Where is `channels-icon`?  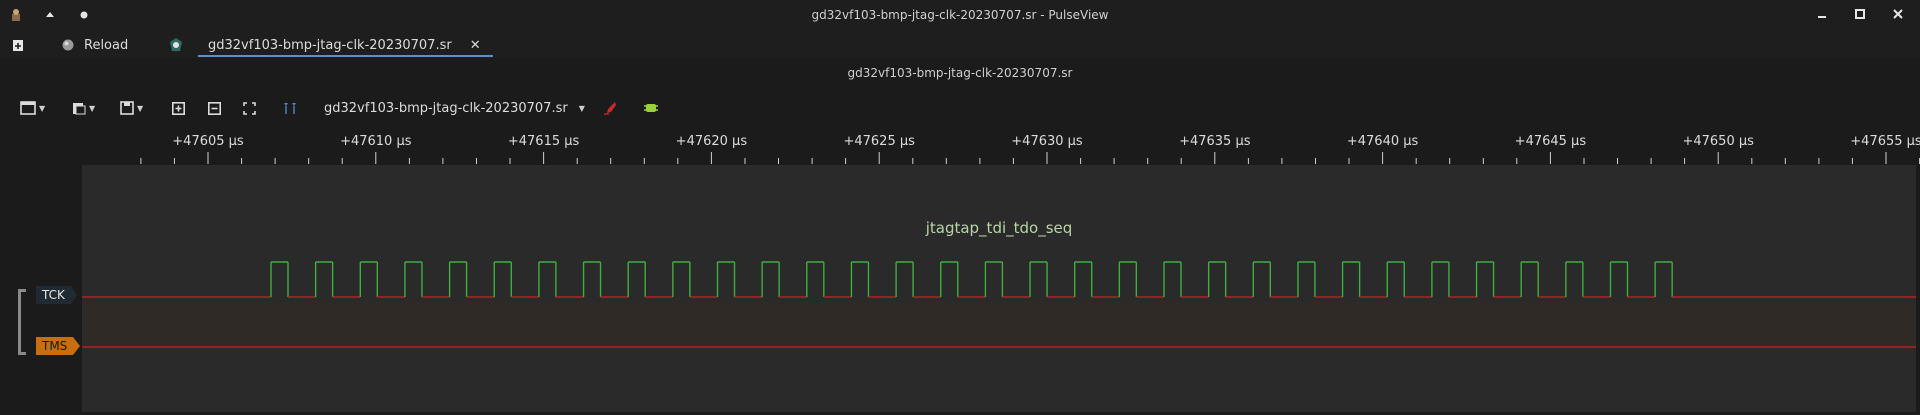
channels-icon is located at coordinates (651, 108).